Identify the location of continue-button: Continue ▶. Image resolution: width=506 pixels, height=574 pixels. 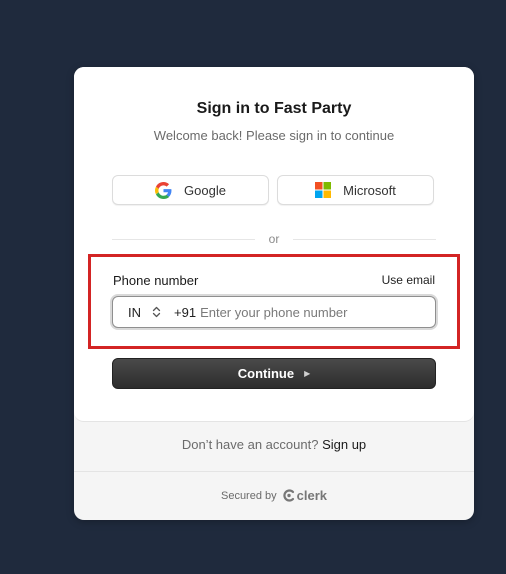
(274, 373).